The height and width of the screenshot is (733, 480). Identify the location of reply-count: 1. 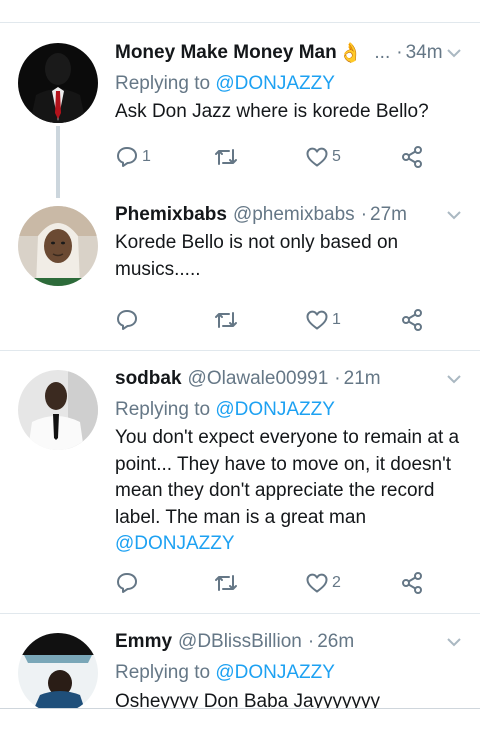
(146, 156).